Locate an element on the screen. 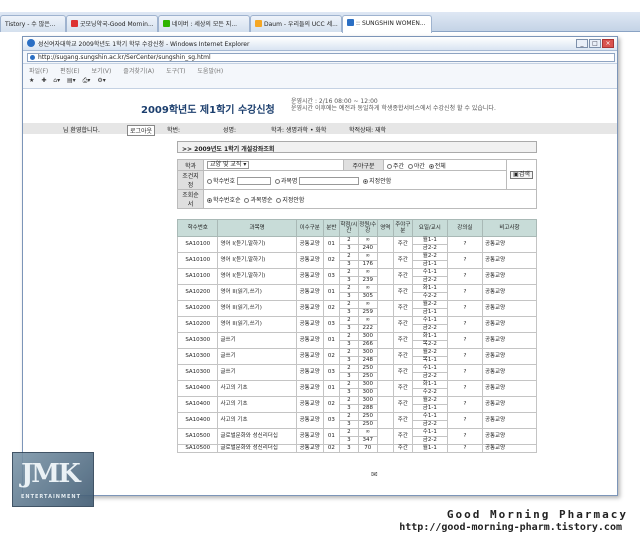  menu-edit: 편집(E) is located at coordinates (70, 71).